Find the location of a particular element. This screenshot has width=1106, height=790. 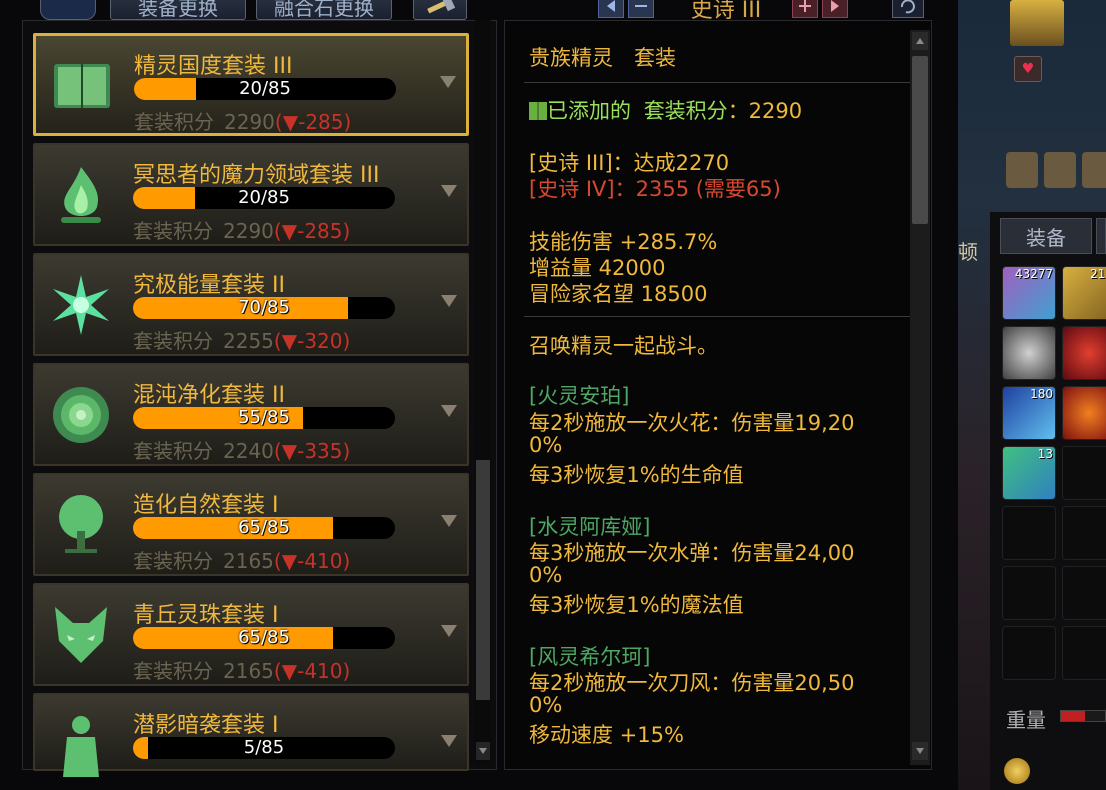

item-slot: 214 is located at coordinates (1084, 293).